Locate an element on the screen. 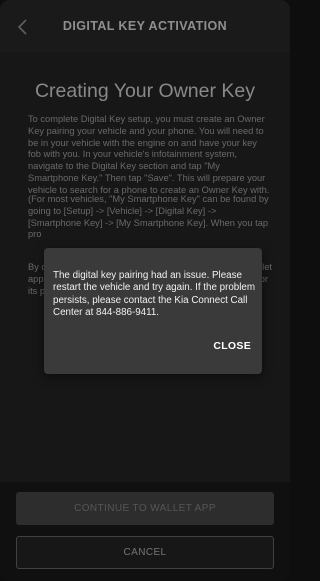 This screenshot has width=320, height=581. close-button: CLOSE is located at coordinates (232, 346).